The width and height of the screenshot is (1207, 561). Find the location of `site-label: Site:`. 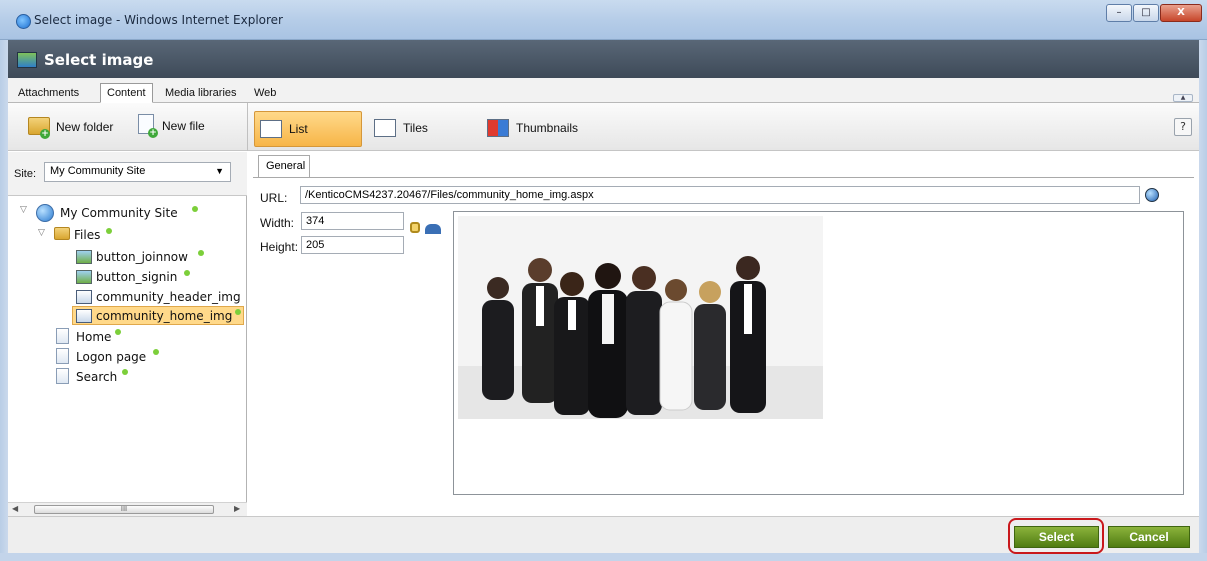

site-label: Site: is located at coordinates (25, 174).